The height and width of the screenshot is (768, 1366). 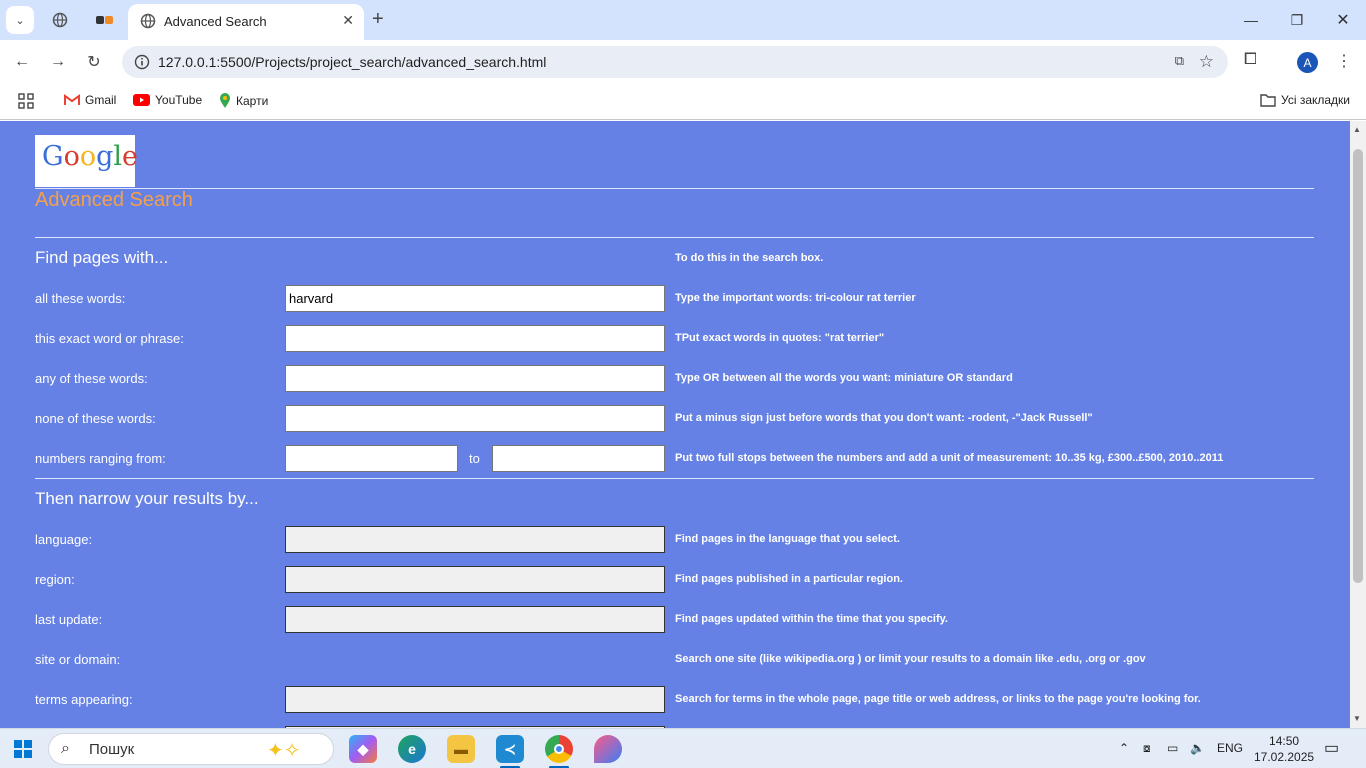 What do you see at coordinates (284, 751) in the screenshot?
I see `copilot-sparkle-icon: ✦✧` at bounding box center [284, 751].